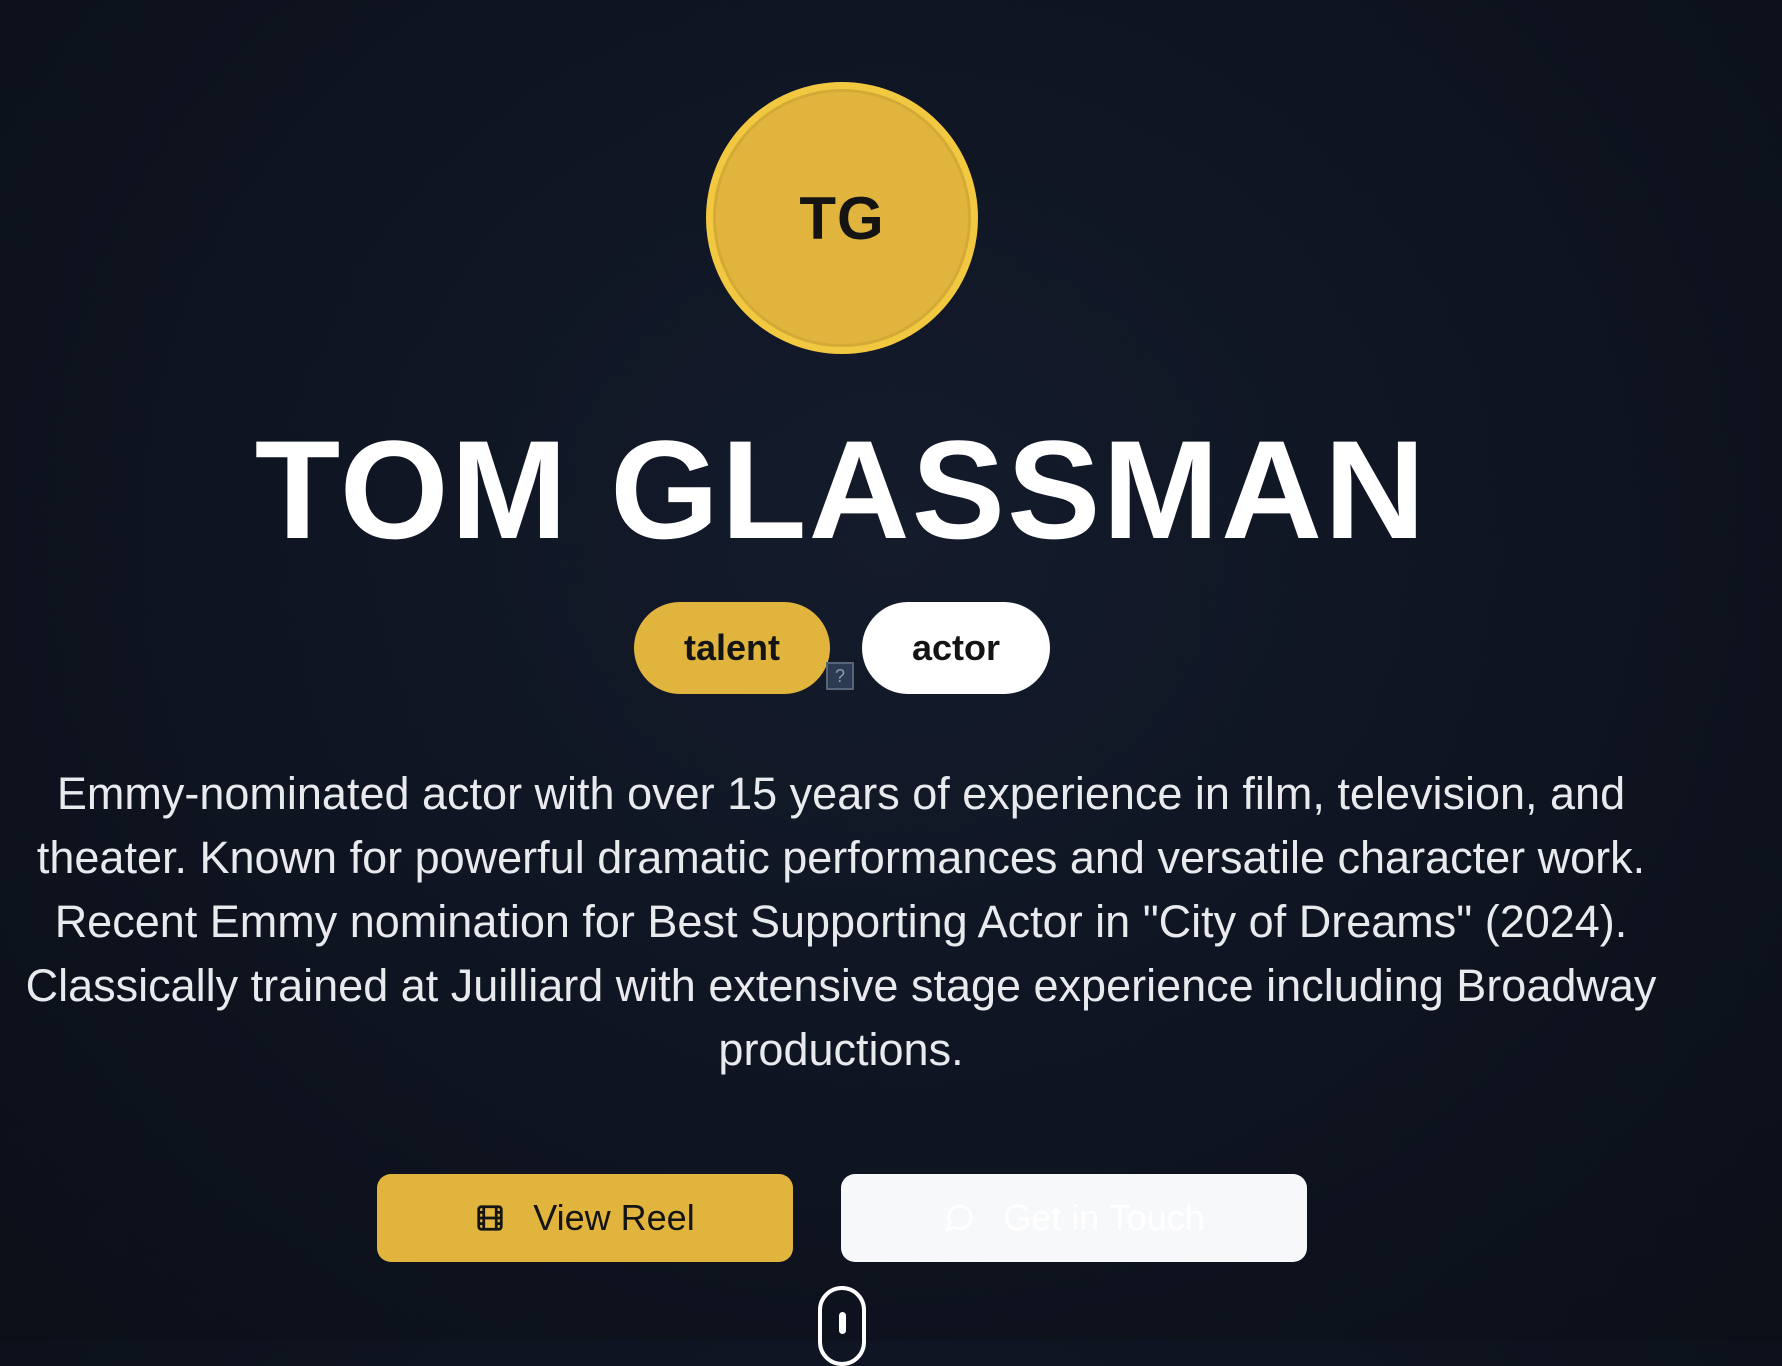 Image resolution: width=1782 pixels, height=1366 pixels. I want to click on get-in-touch-label: Get in Touch, so click(1104, 1217).